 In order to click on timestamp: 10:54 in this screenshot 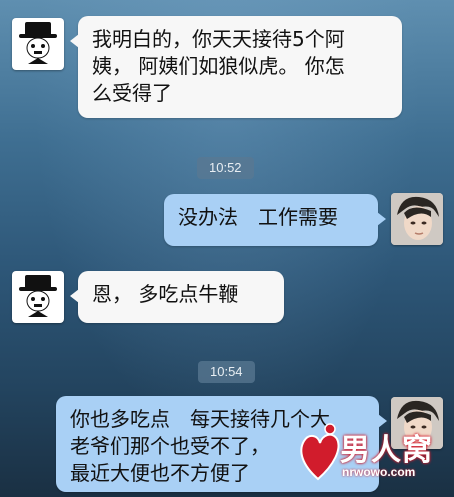, I will do `click(226, 372)`.